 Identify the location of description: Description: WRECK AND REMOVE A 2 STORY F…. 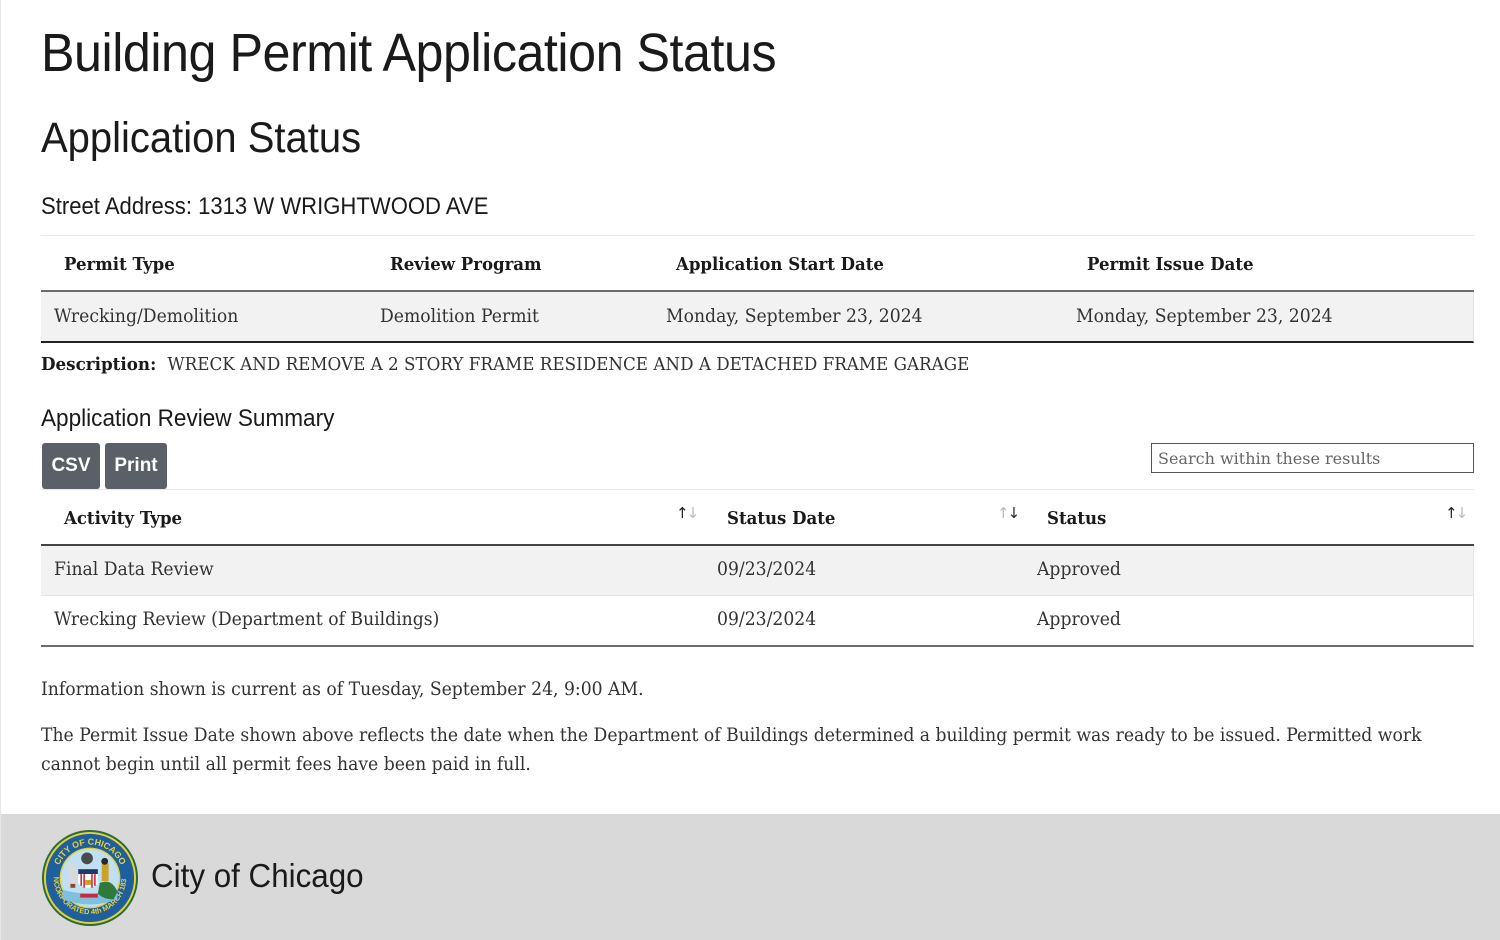
(505, 364).